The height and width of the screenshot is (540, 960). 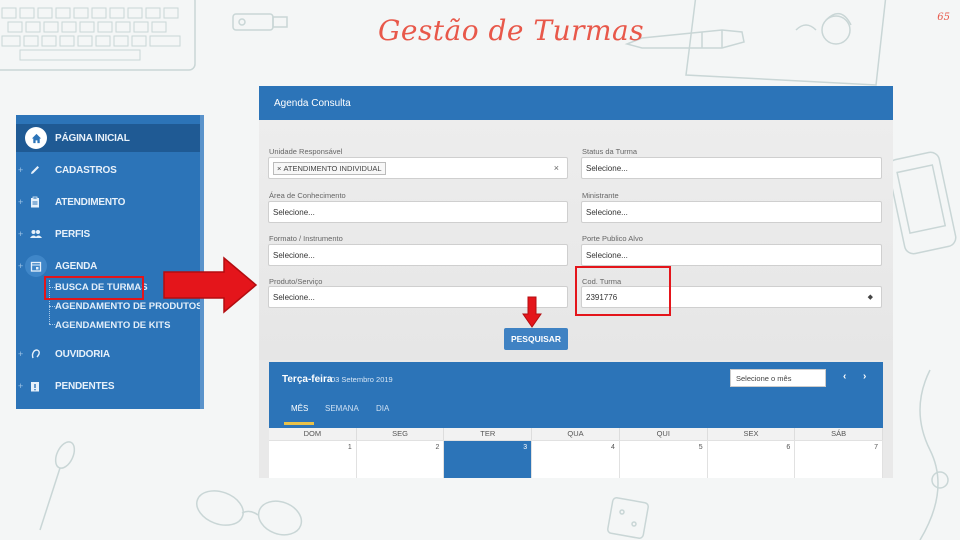 What do you see at coordinates (418, 168) in the screenshot?
I see `unidade-field: × ATENDIMENTO INDIVIDUAL ×` at bounding box center [418, 168].